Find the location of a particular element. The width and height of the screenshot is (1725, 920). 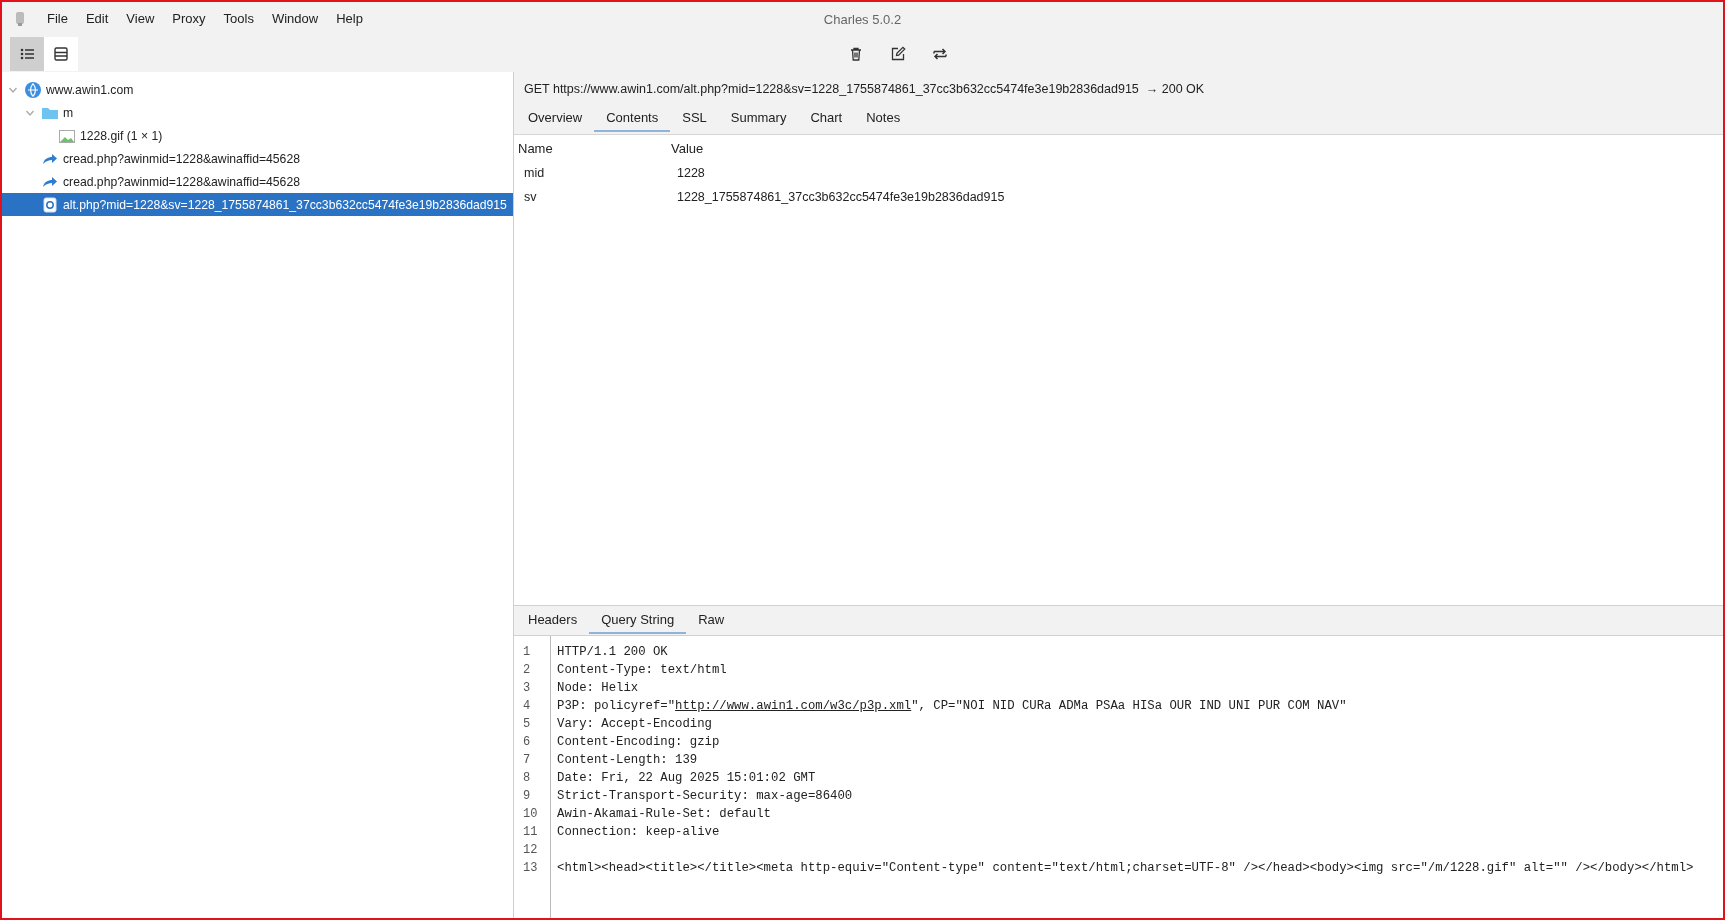

line-number: 1 is located at coordinates (527, 652).